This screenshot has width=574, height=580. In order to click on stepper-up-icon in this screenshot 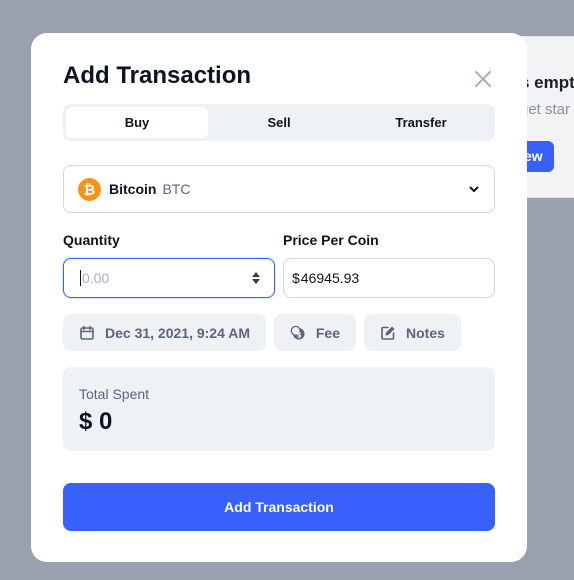, I will do `click(256, 274)`.